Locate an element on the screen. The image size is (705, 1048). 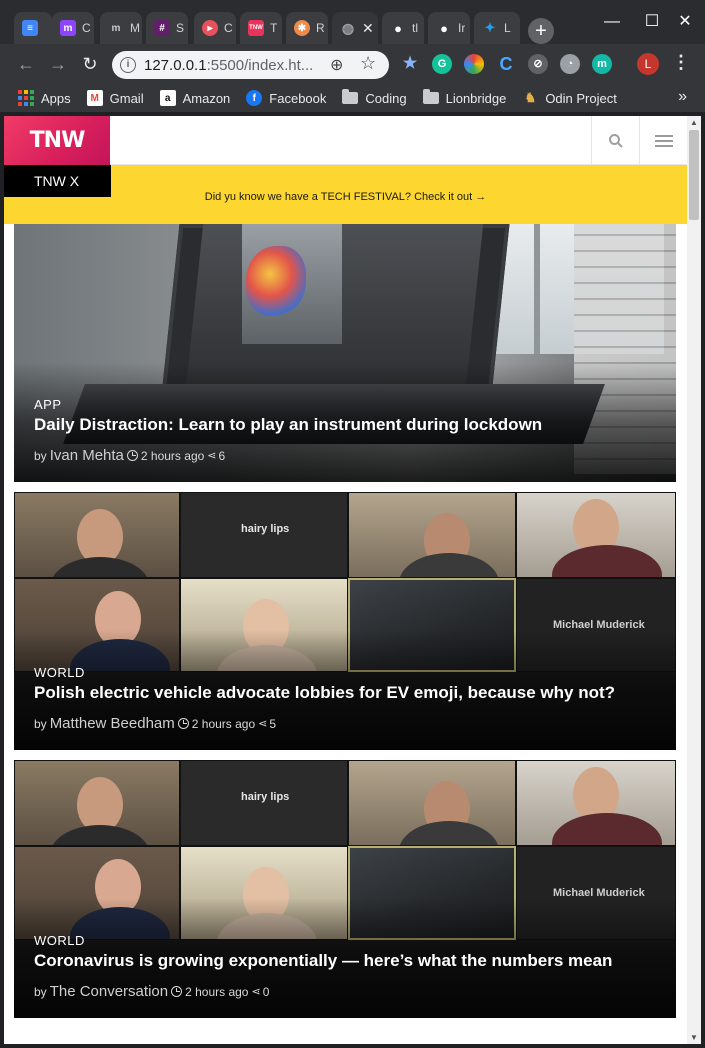
m-ext-icon: m is located at coordinates (602, 64).